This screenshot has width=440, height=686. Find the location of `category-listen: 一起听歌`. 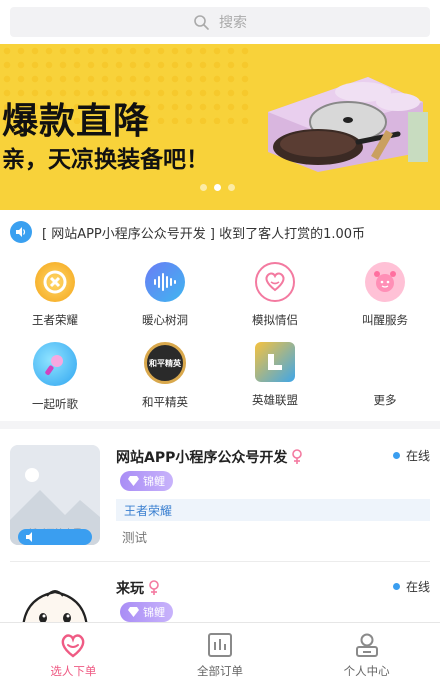

category-listen: 一起听歌 is located at coordinates (55, 376).